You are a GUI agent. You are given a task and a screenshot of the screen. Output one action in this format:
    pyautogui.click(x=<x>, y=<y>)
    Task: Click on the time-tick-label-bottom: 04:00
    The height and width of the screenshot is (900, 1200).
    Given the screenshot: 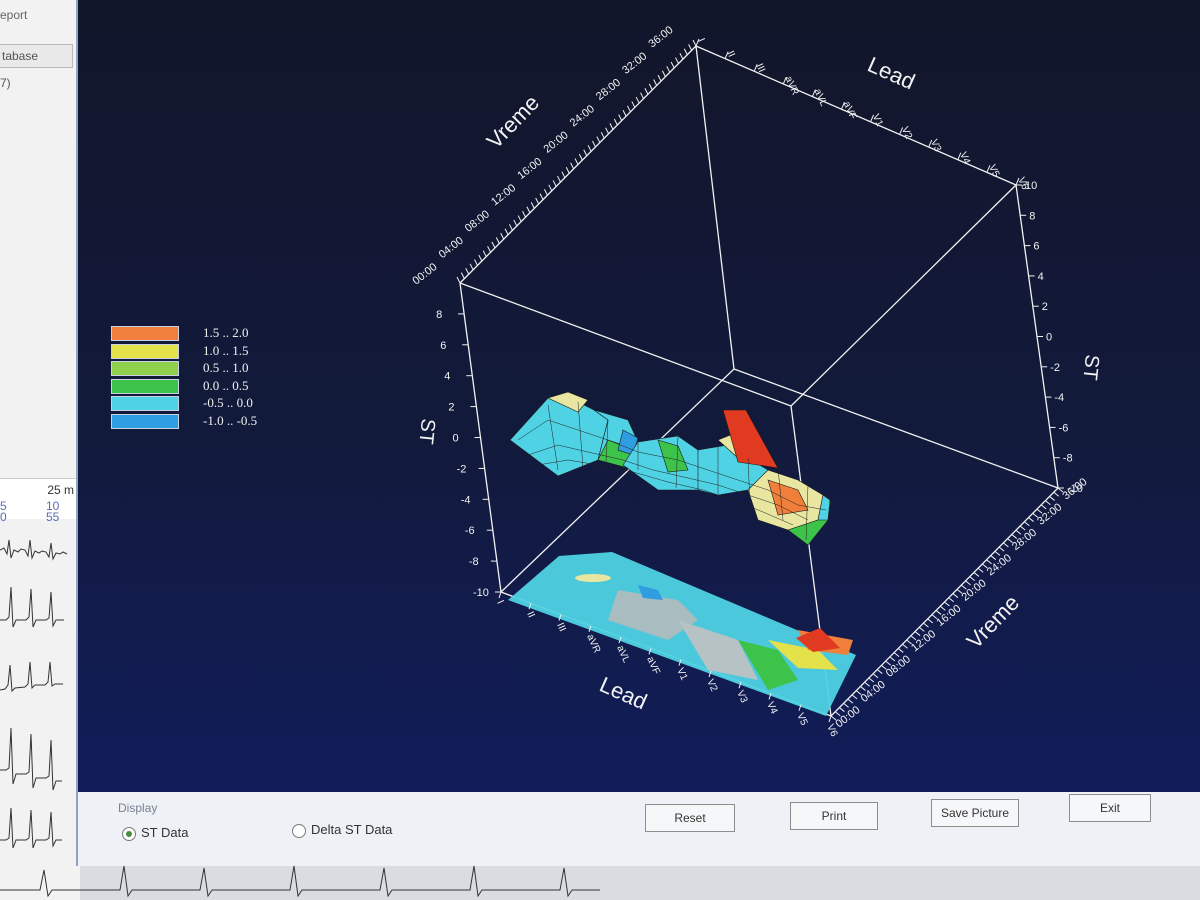 What is the action you would take?
    pyautogui.click(x=873, y=692)
    